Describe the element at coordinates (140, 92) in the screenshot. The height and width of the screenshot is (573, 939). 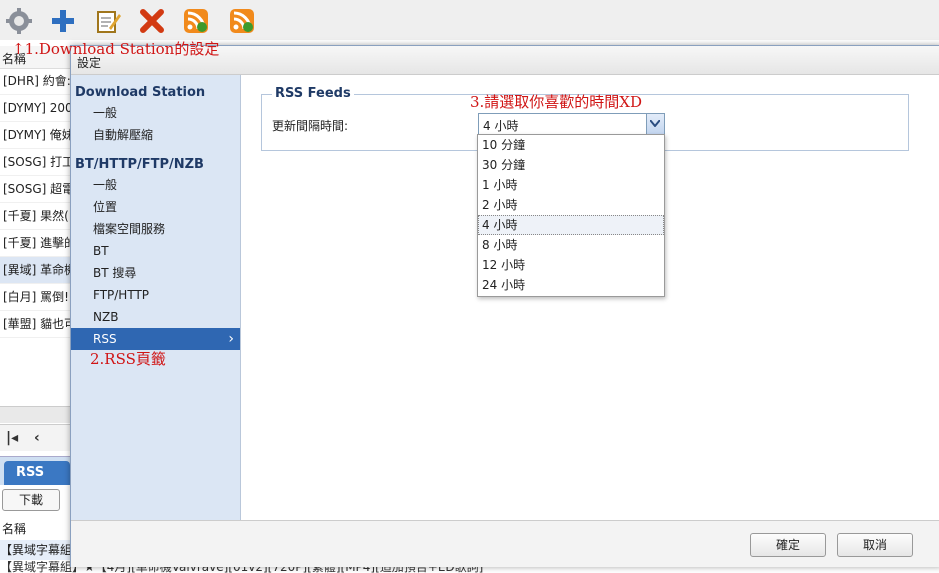
I see `sidebar-heading-download-station: Download Station` at that location.